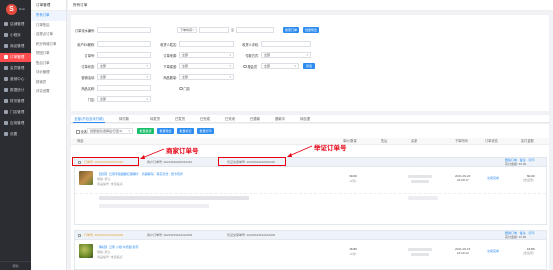  I want to click on rail-item-label: 营销中心, so click(17, 79).